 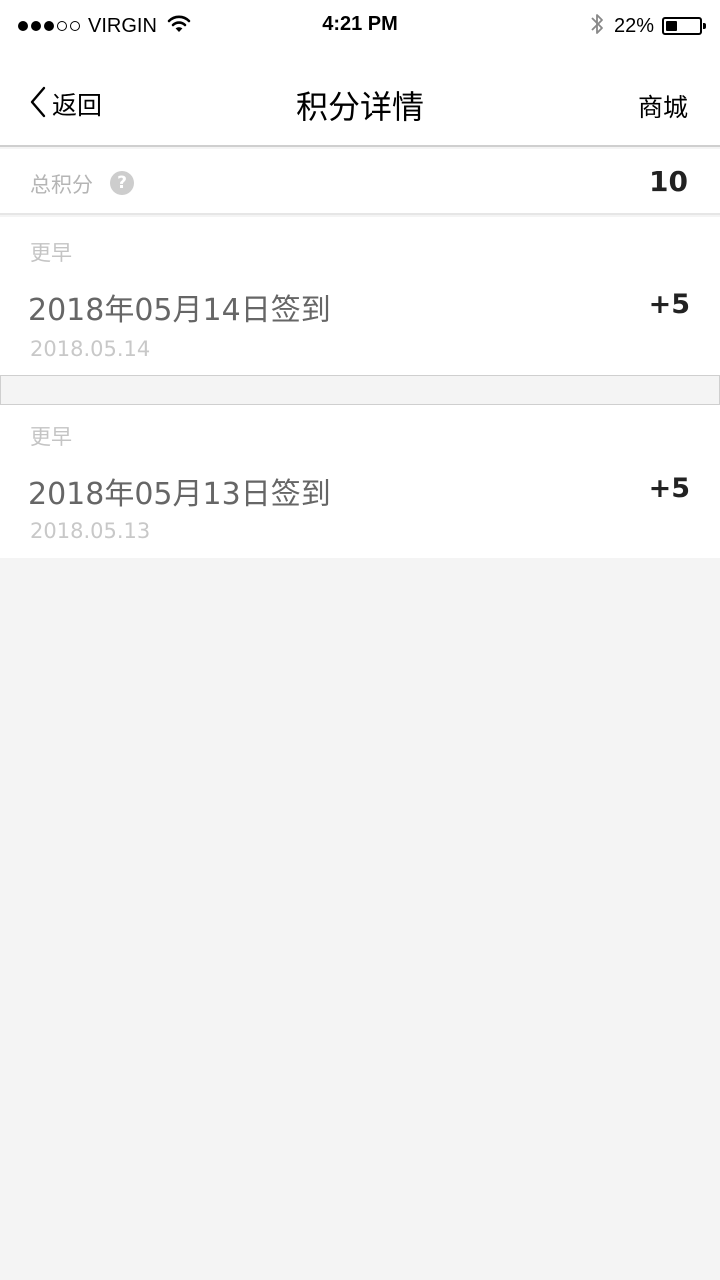 I want to click on battery-percent: 22%, so click(x=633, y=25).